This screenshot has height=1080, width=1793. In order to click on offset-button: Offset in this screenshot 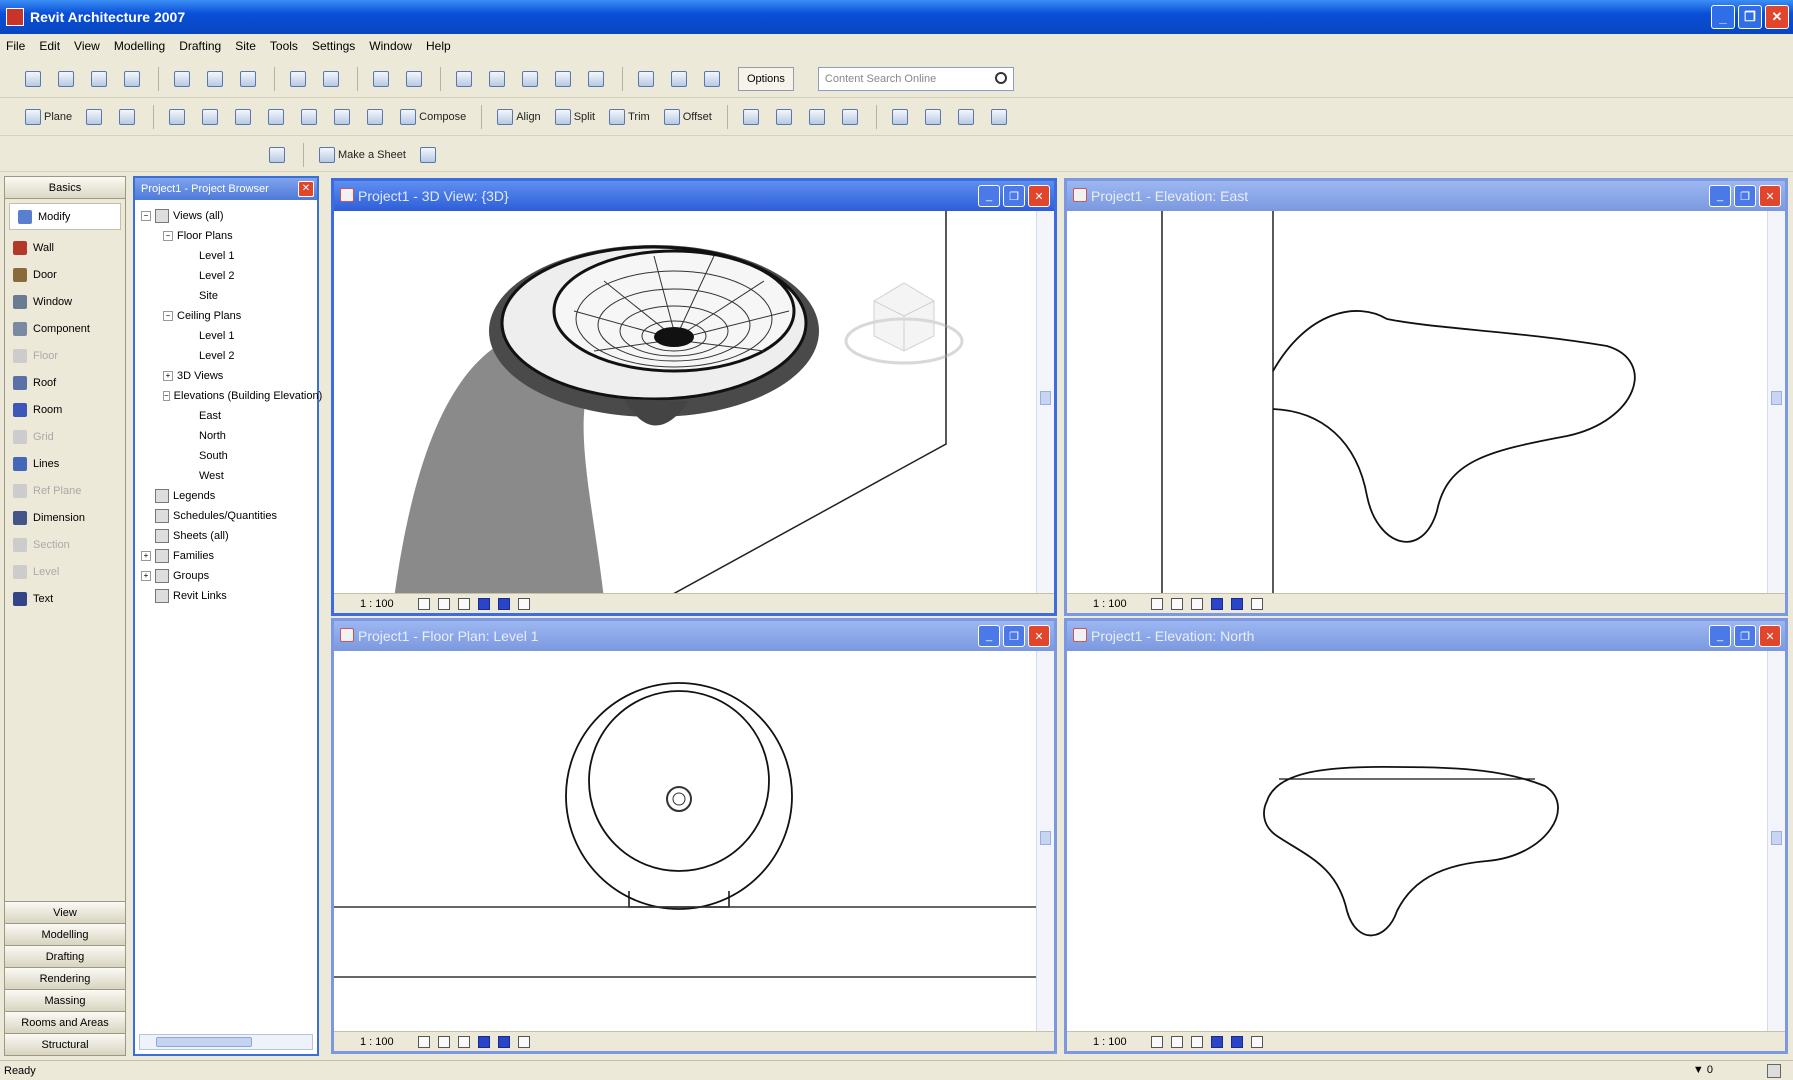, I will do `click(688, 117)`.